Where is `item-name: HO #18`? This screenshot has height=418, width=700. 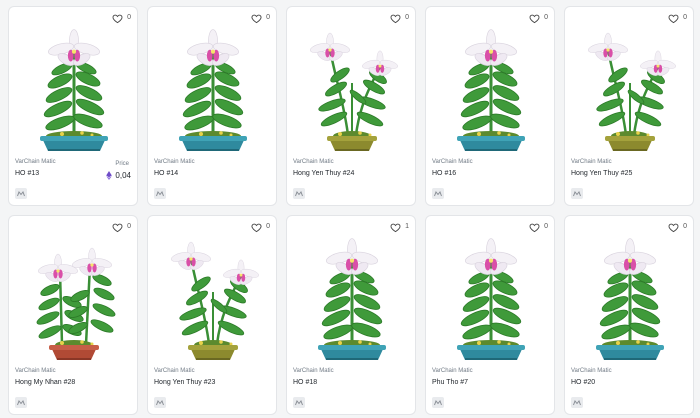
item-name: HO #18 is located at coordinates (305, 382).